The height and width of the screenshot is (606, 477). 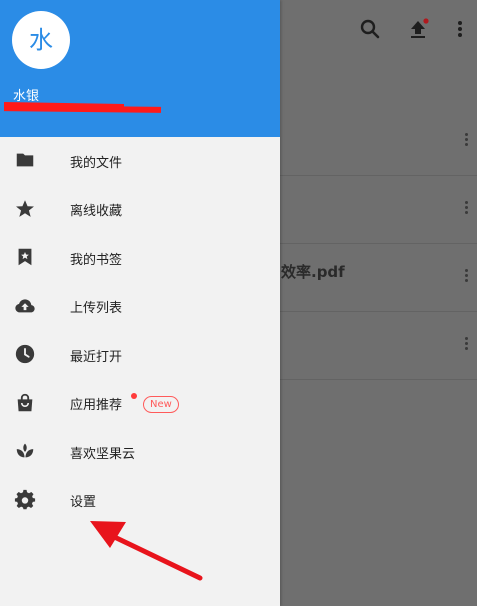 What do you see at coordinates (140, 68) in the screenshot?
I see `drawer-header: 水 水银` at bounding box center [140, 68].